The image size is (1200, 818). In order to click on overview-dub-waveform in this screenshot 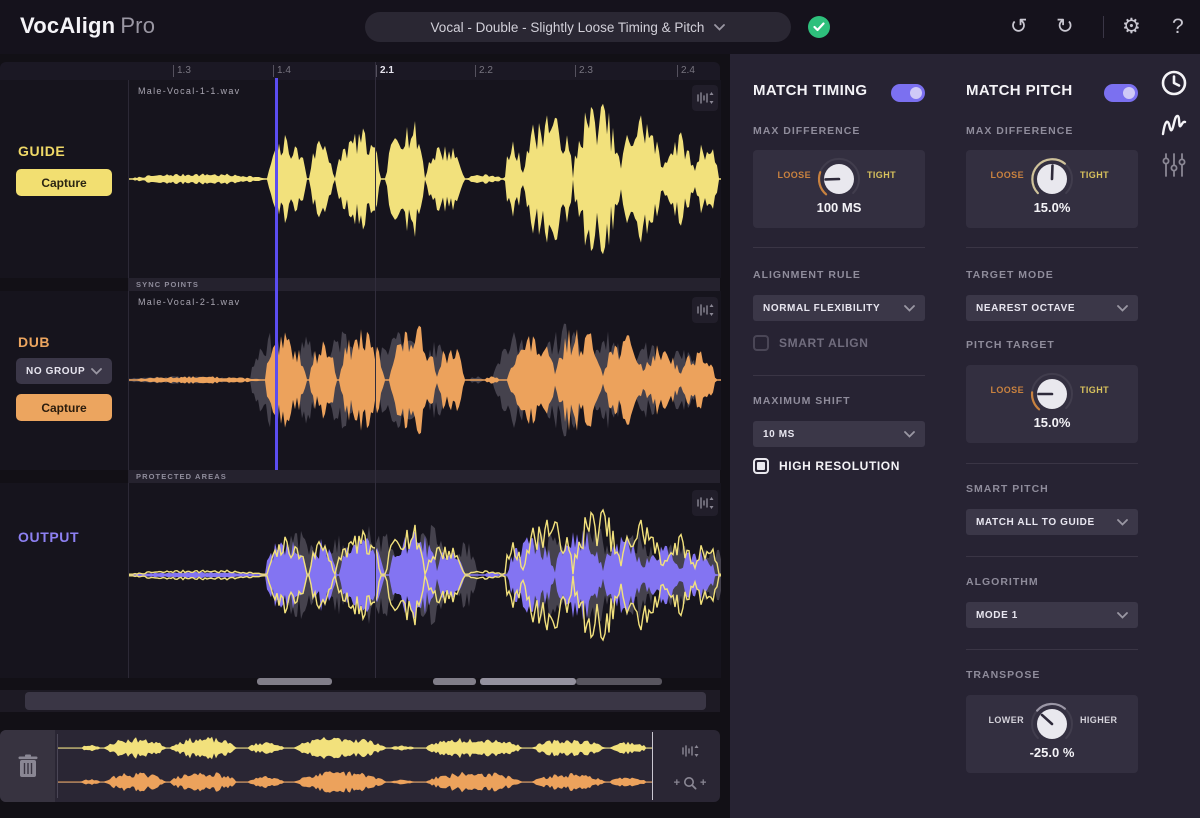, I will do `click(355, 782)`.